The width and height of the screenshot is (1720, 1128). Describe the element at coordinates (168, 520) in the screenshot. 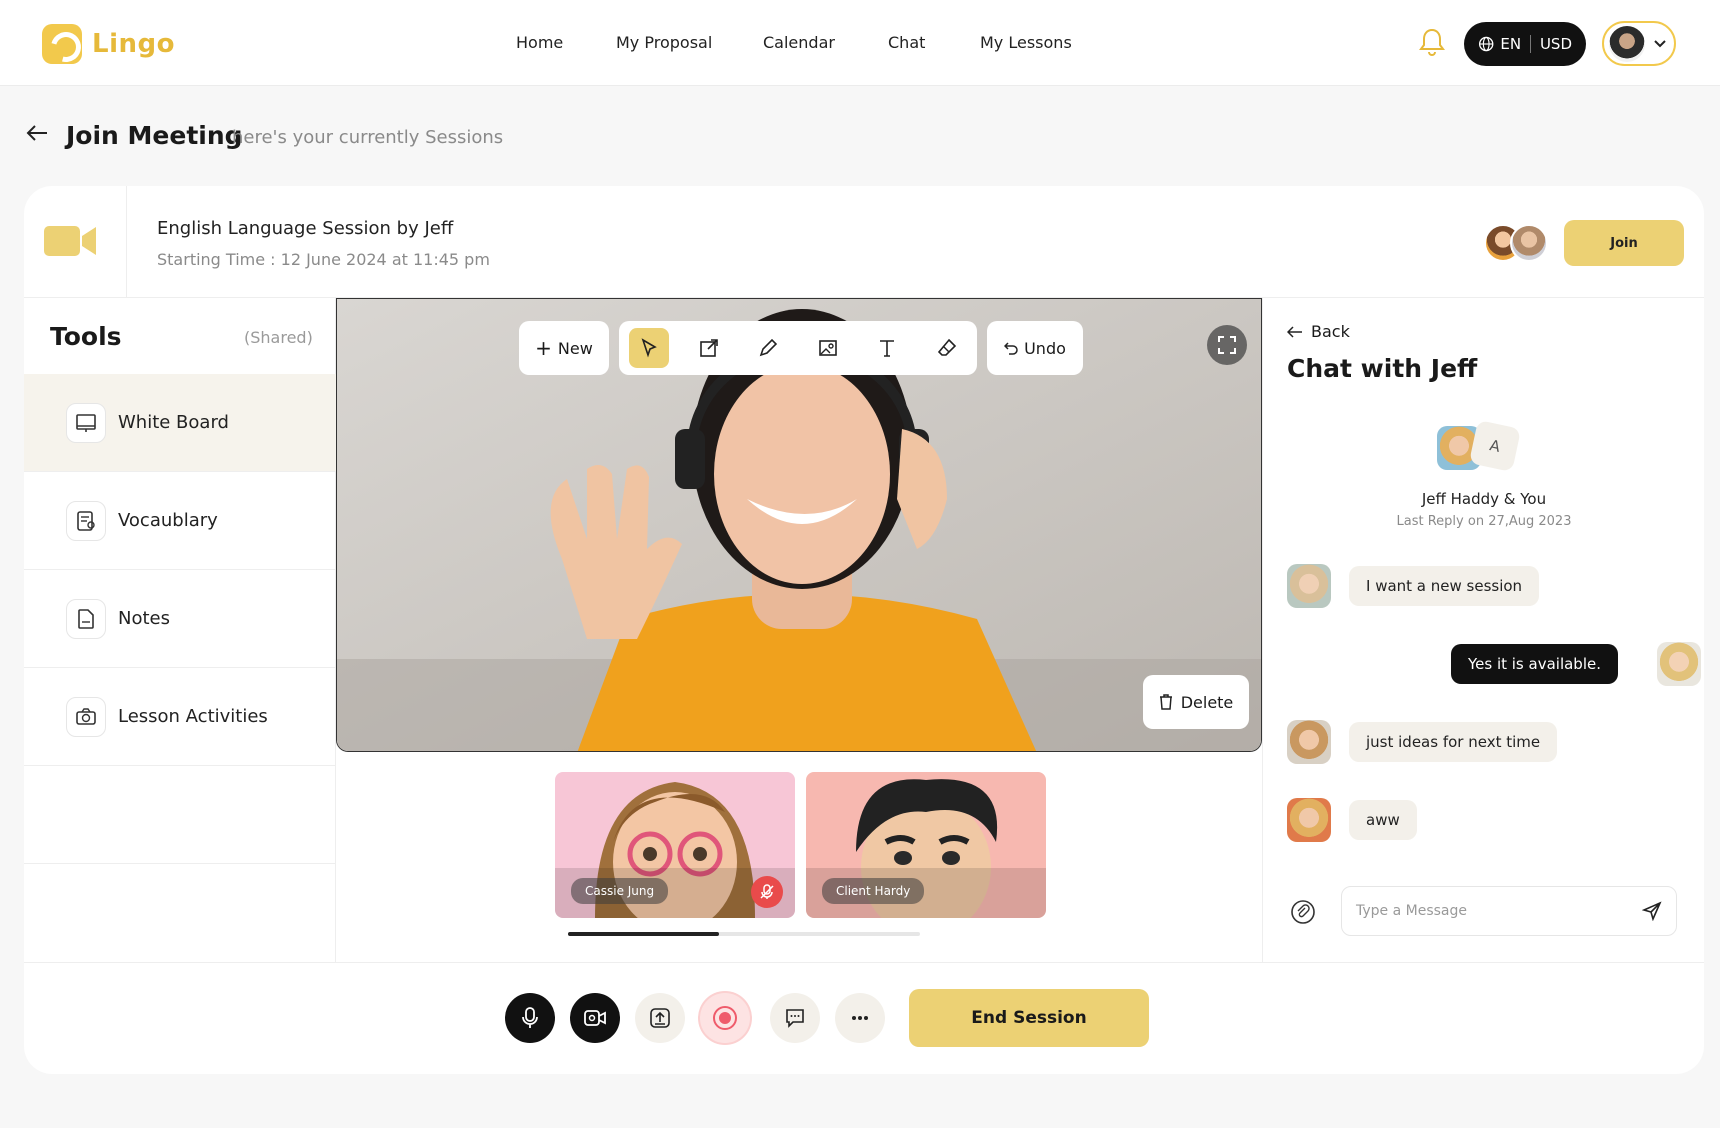

I see `tool-item-label: Vocaublary` at that location.